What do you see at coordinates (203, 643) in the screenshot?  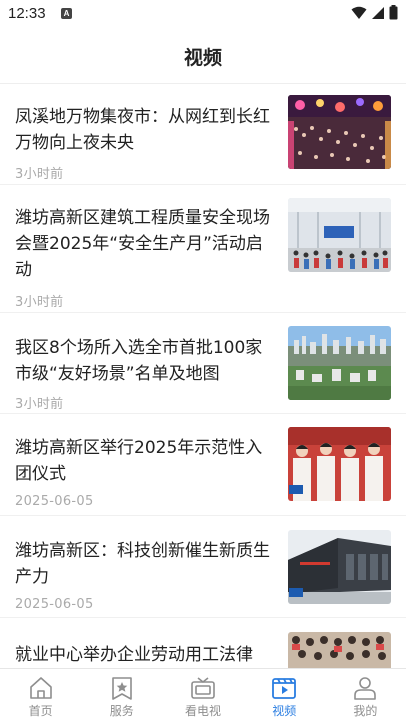 I see `news-item: 就业中心举办企业劳动用工法律` at bounding box center [203, 643].